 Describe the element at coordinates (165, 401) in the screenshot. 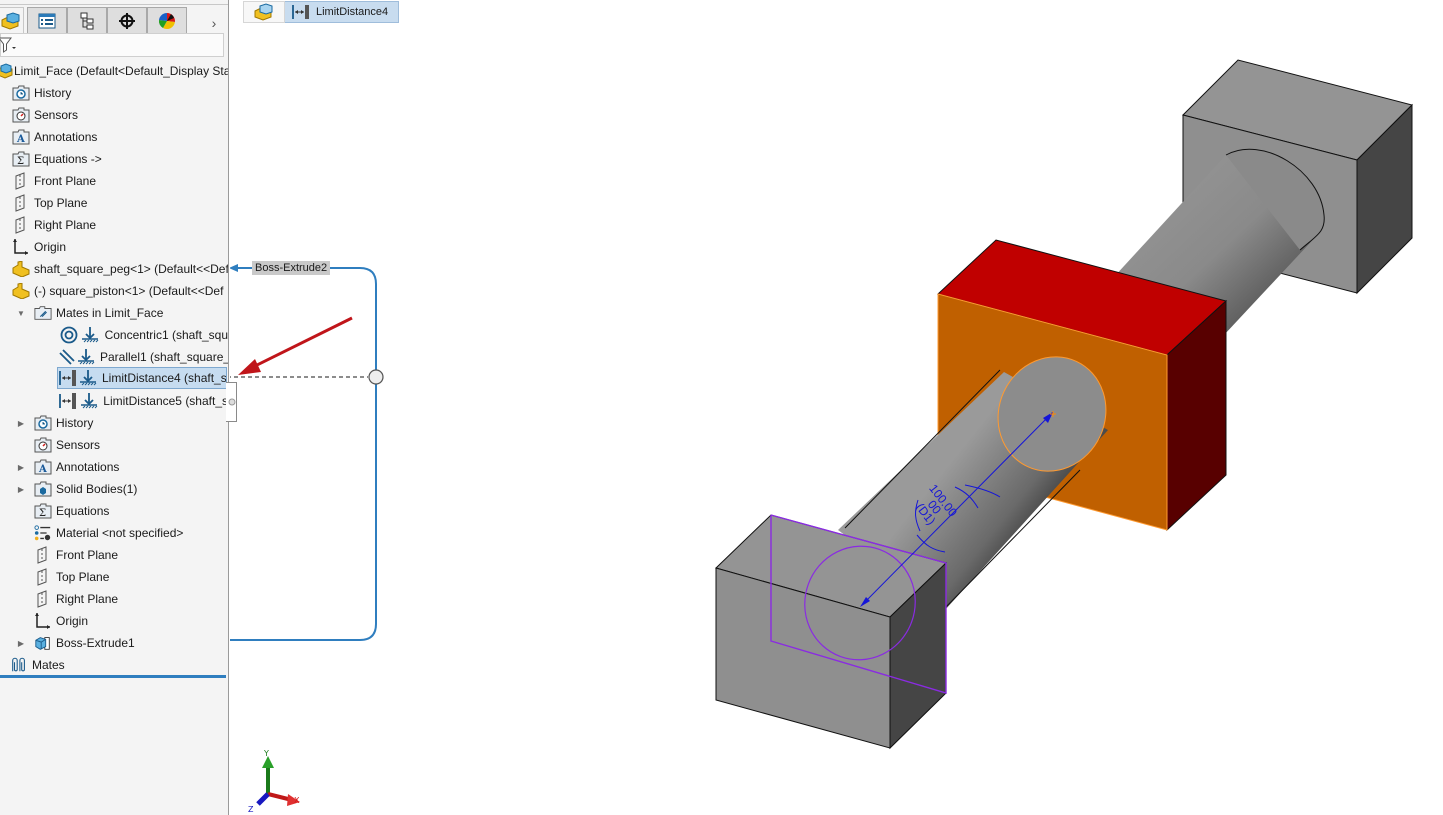

I see `mate-label: LimitDistance5 (shaft_s` at that location.